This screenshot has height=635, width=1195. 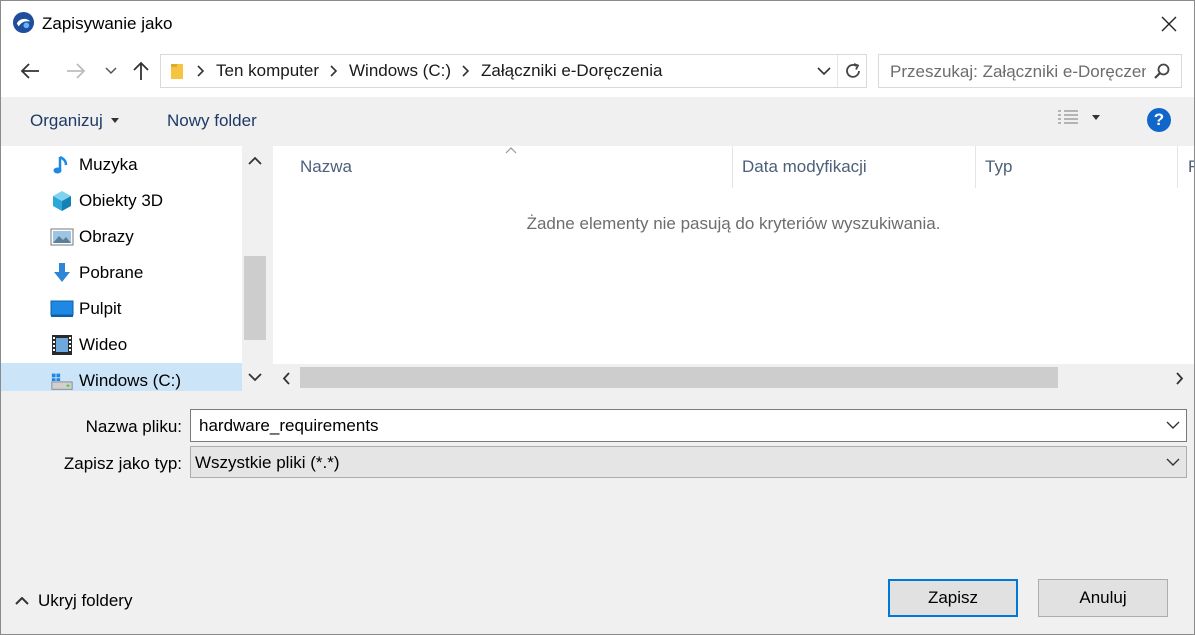 I want to click on nav-item-wideo: Wideo, so click(x=121, y=345).